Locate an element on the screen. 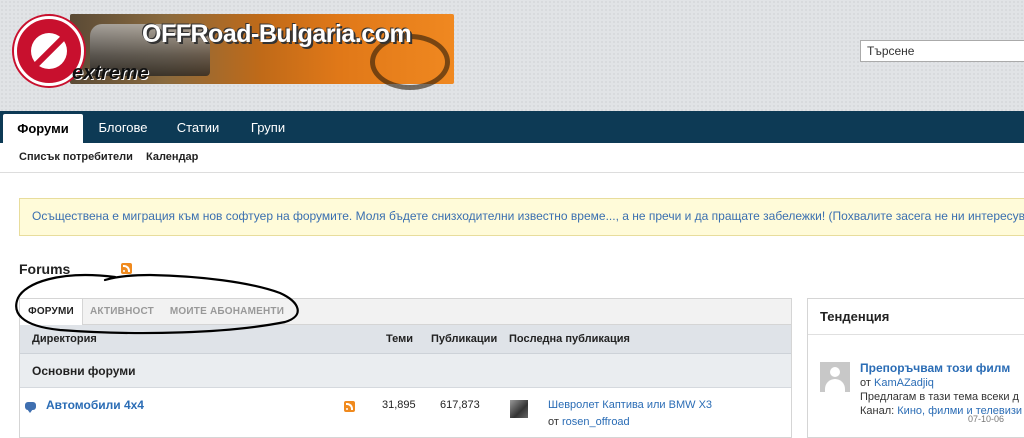  main-nav: Форуми Блогове Статии Групи is located at coordinates (512, 127).